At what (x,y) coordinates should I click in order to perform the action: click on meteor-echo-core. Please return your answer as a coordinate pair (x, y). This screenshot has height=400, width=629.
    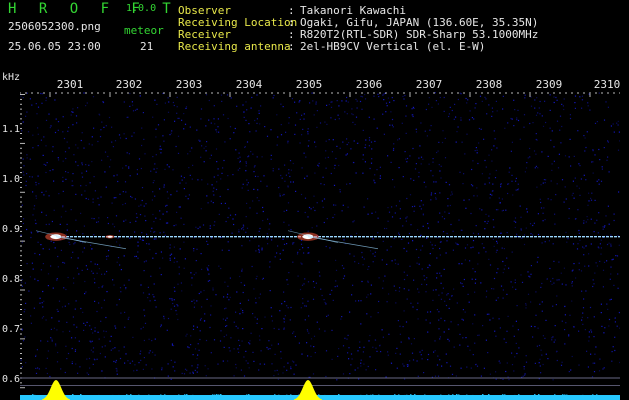
    Looking at the image, I should click on (110, 236).